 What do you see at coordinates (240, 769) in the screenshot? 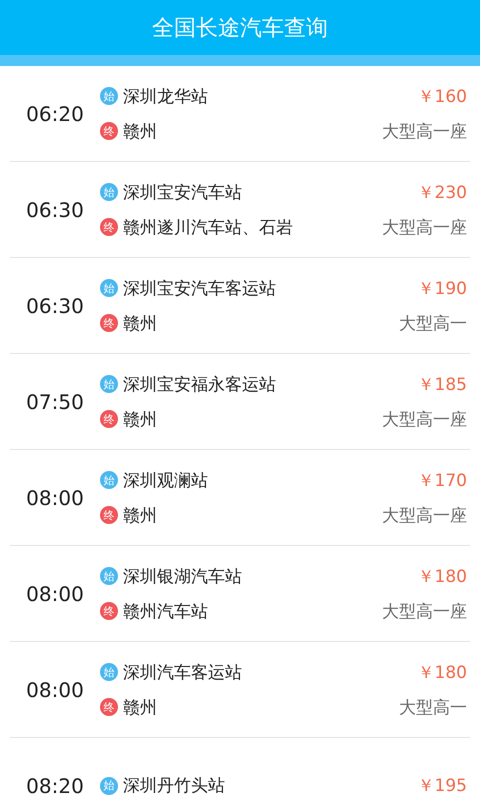
I see `trip-row: 08:20 始 深圳丹竹头站 ￥195` at bounding box center [240, 769].